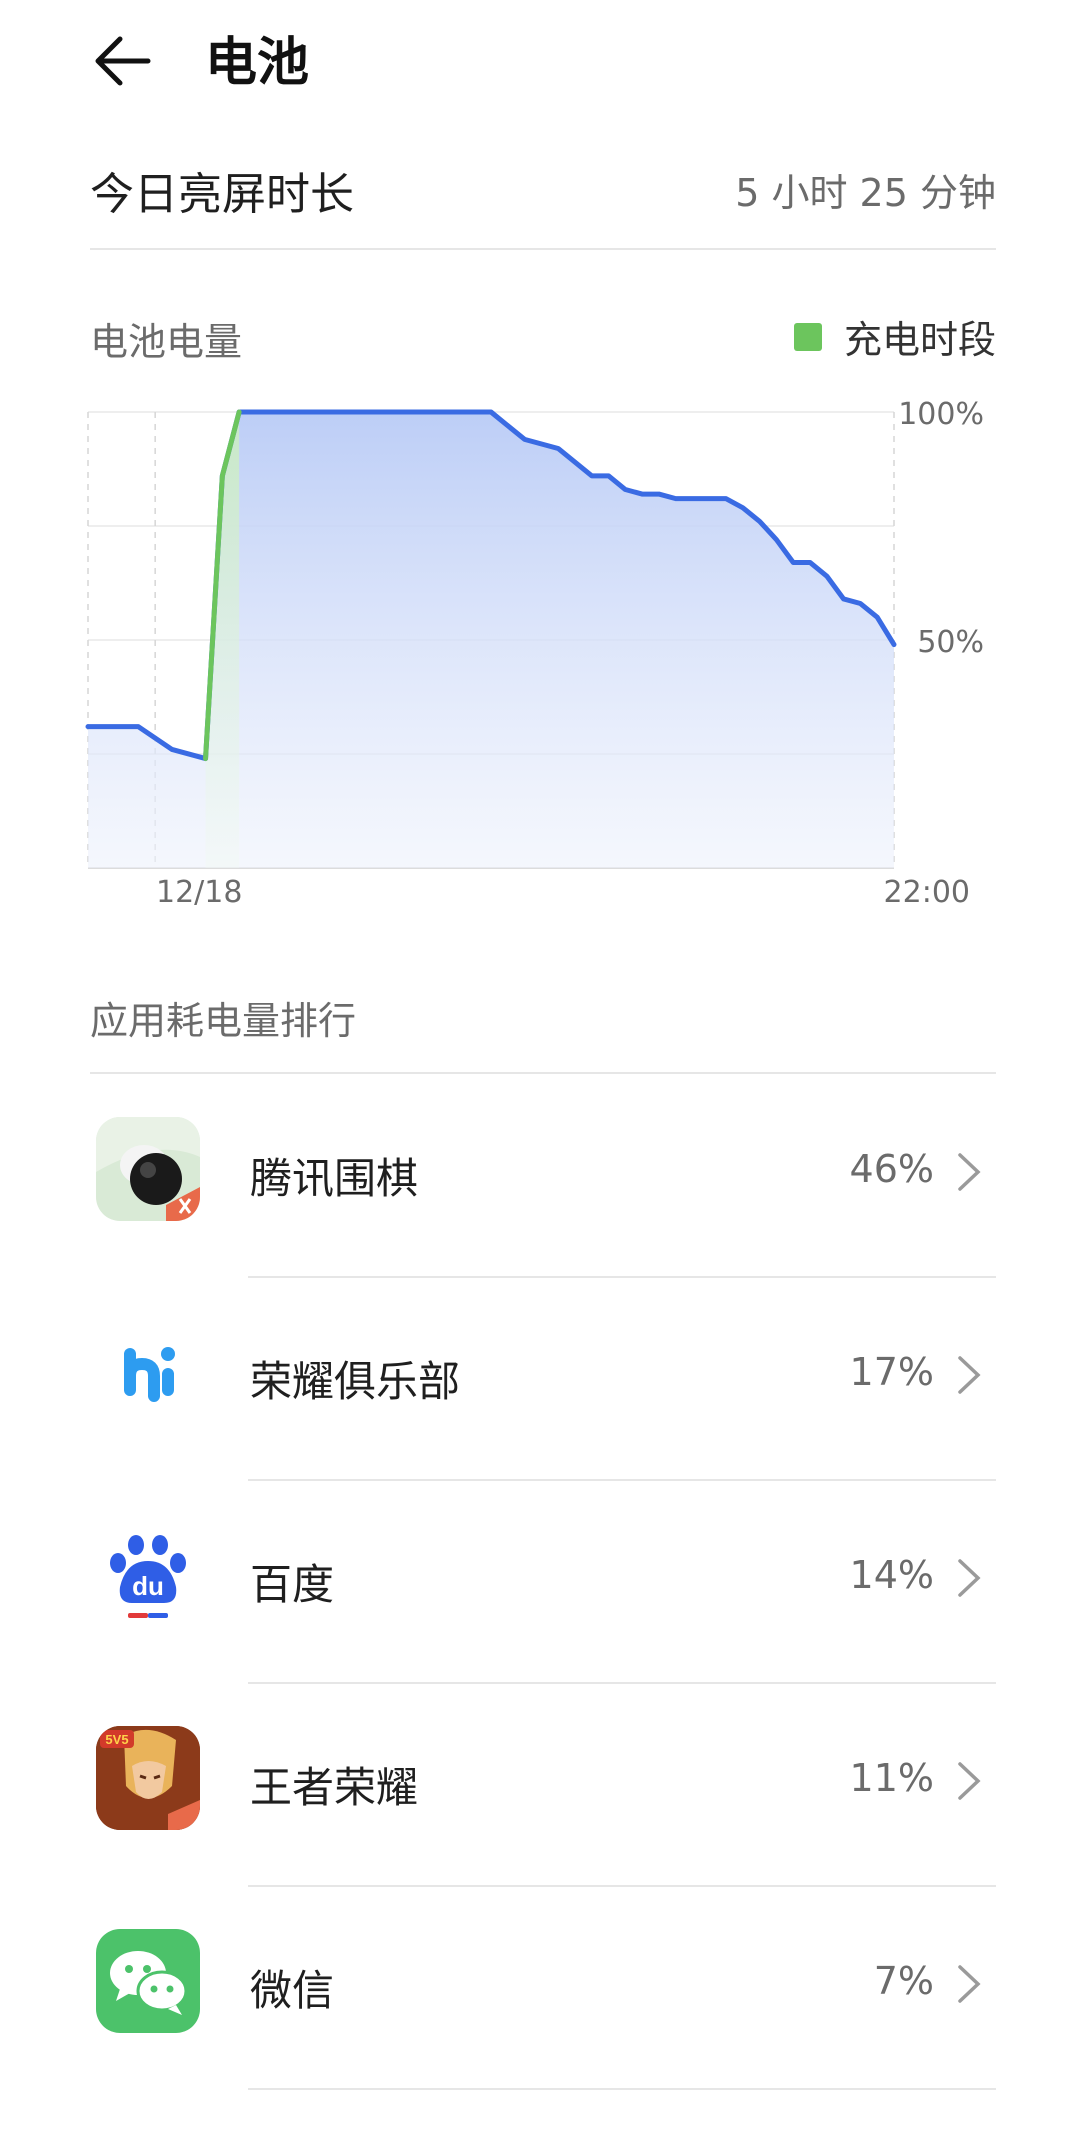  I want to click on svg-text: 5V5, so click(116, 1739).